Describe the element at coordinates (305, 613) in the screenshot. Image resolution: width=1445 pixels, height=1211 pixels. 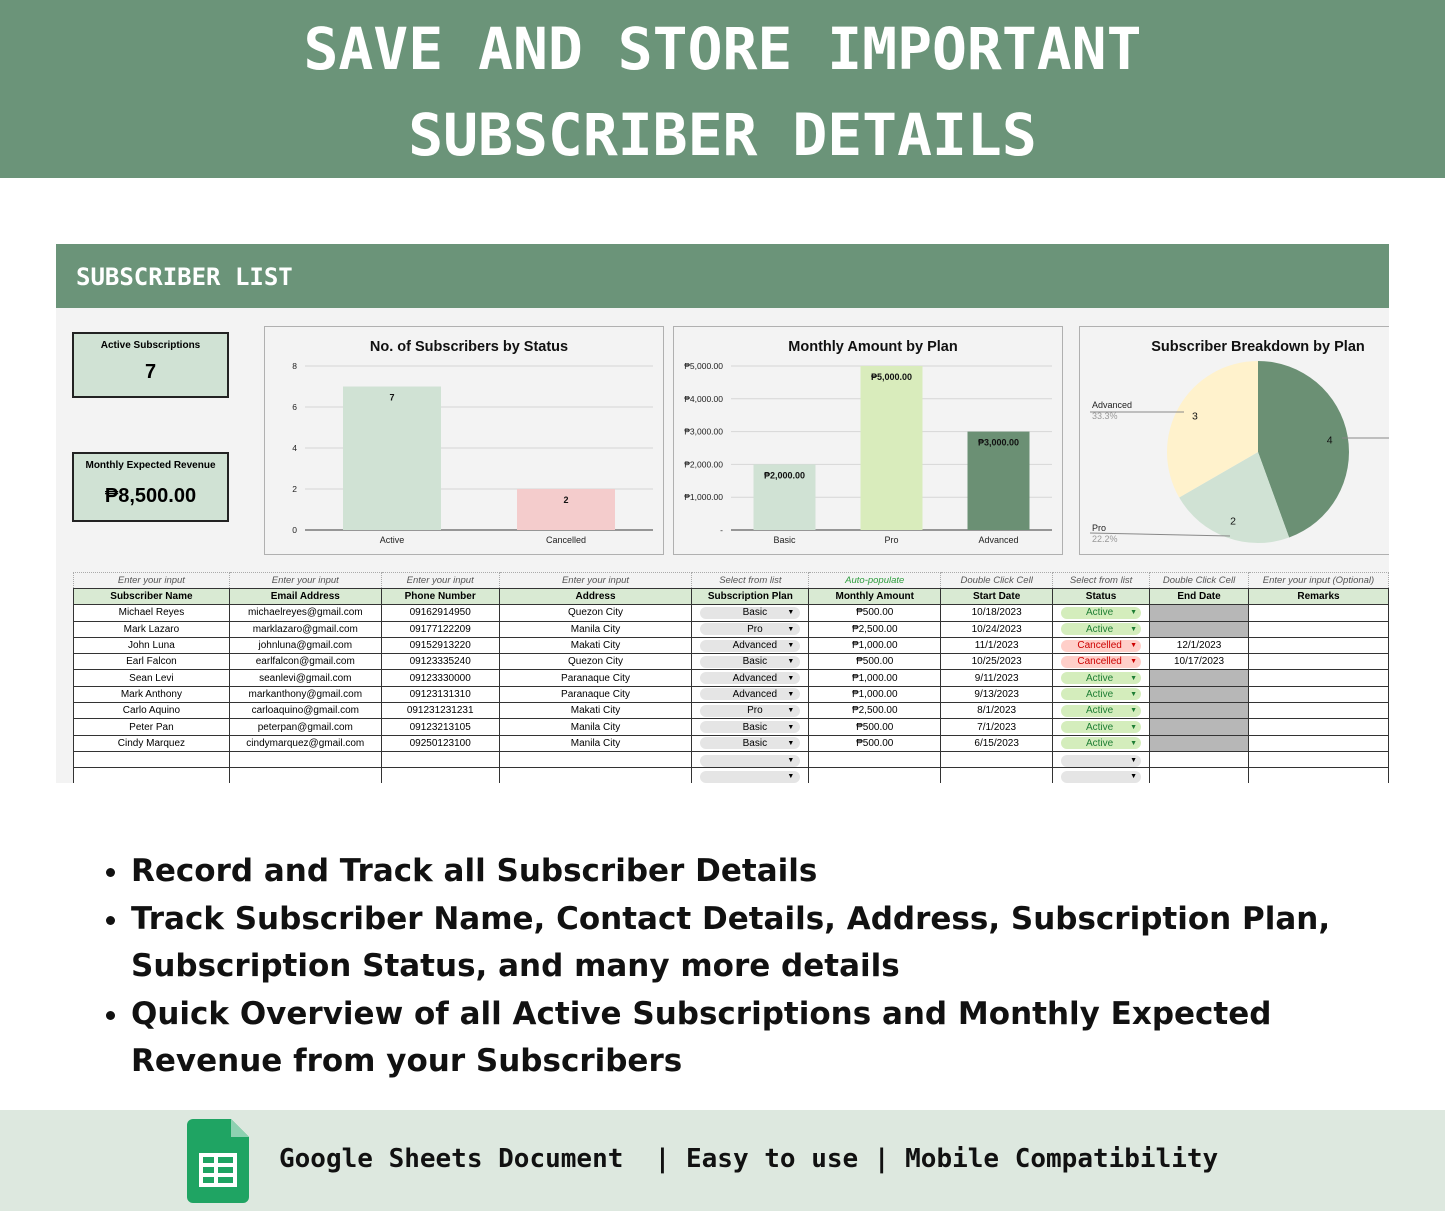
I see `cell-email-address: michaelreyes@gmail.com` at that location.